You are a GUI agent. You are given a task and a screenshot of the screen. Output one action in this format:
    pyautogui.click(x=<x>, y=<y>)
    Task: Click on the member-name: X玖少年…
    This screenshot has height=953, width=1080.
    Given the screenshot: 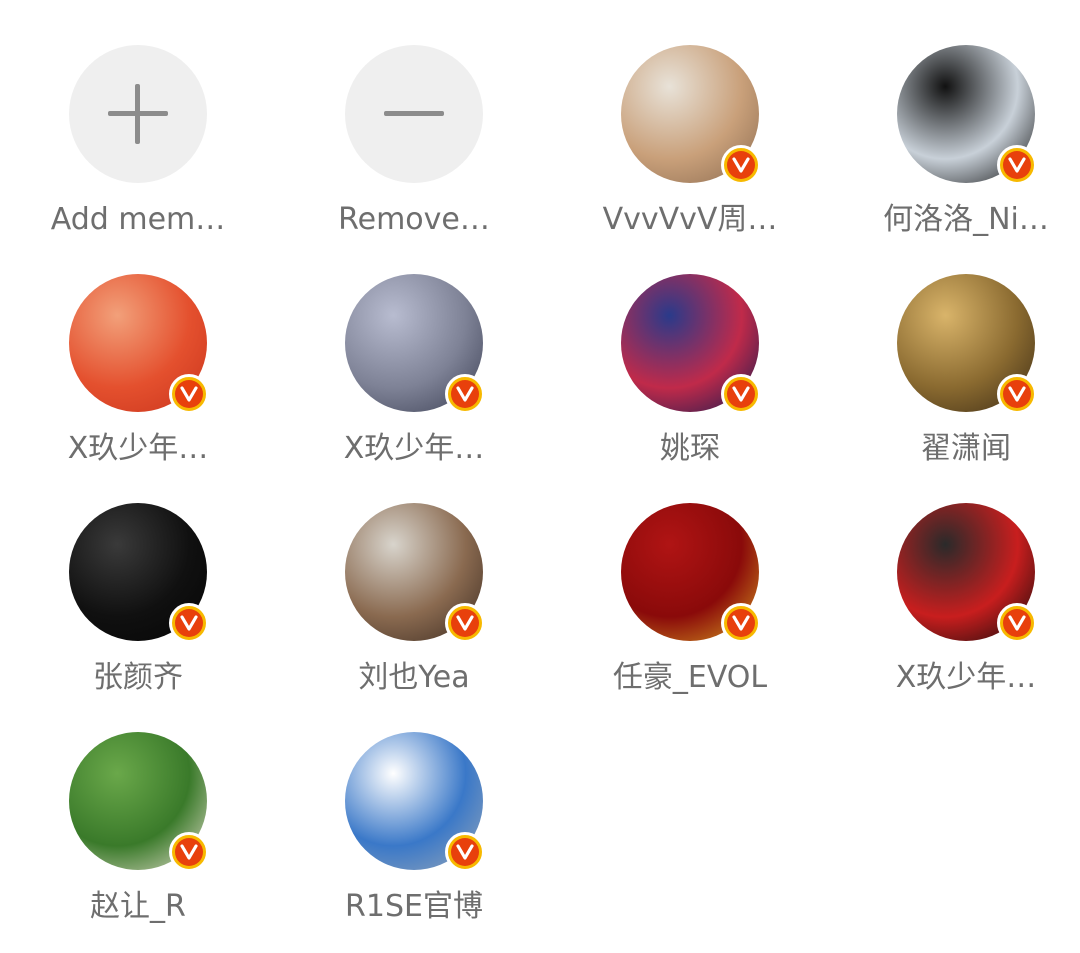 What is the action you would take?
    pyautogui.click(x=966, y=677)
    